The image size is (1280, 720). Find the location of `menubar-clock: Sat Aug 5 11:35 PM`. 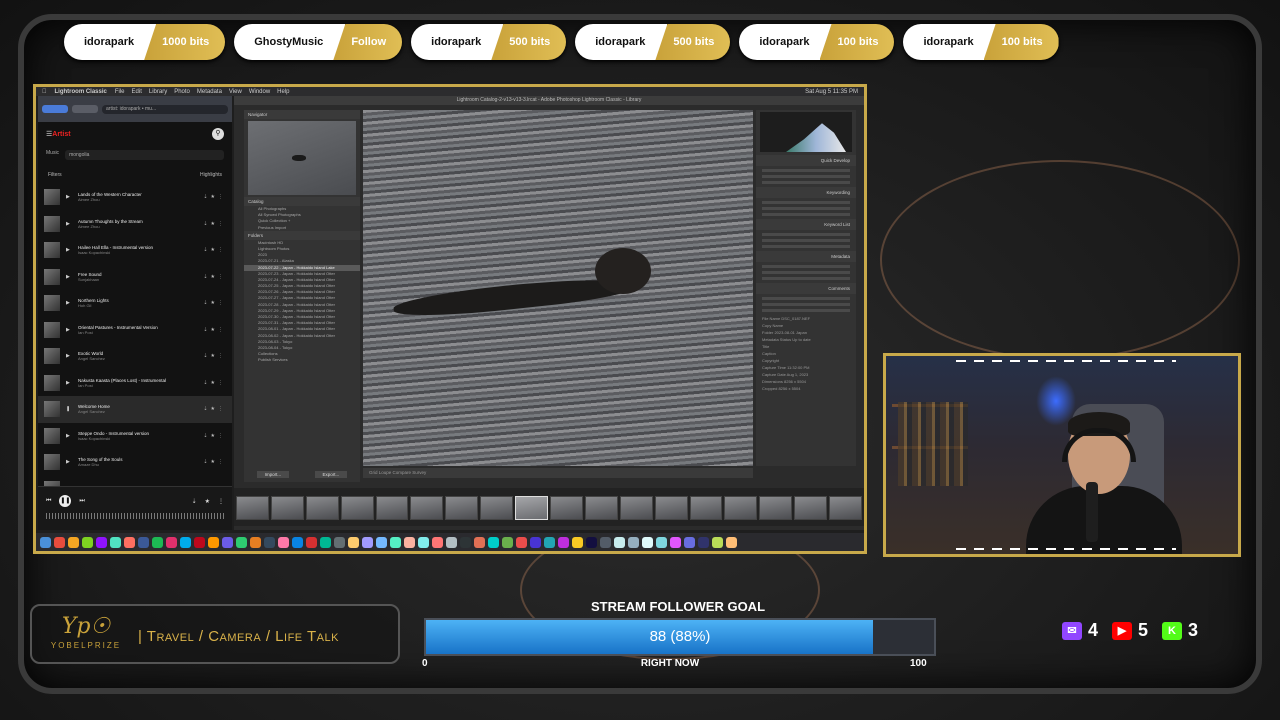

menubar-clock: Sat Aug 5 11:35 PM is located at coordinates (831, 92).